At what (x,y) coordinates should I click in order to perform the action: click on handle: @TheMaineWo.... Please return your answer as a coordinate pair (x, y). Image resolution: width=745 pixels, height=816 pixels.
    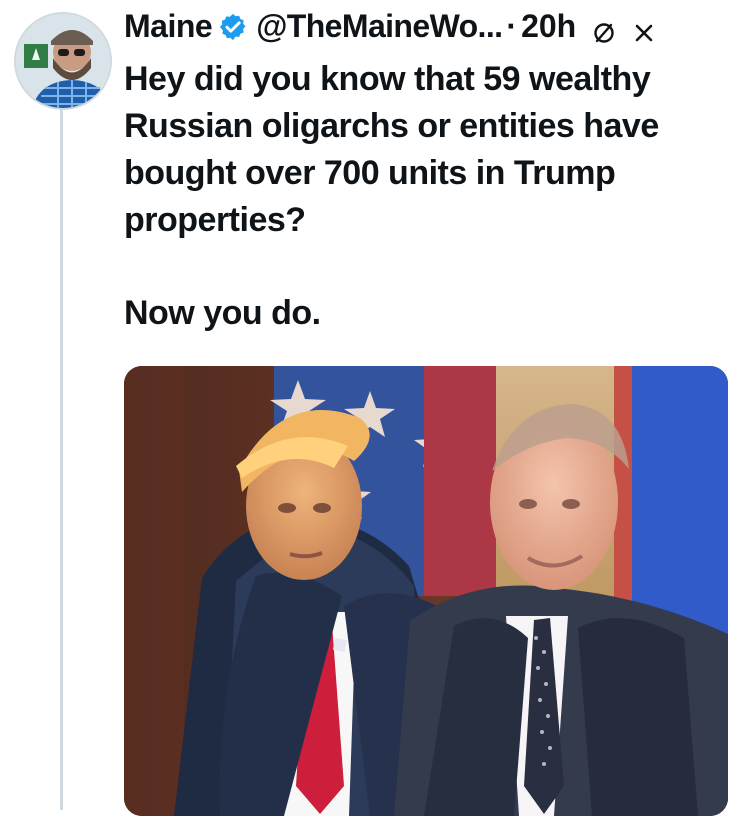
    Looking at the image, I should click on (379, 26).